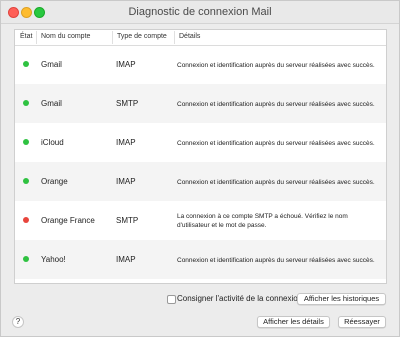  I want to click on account-name: iCloud, so click(52, 142).